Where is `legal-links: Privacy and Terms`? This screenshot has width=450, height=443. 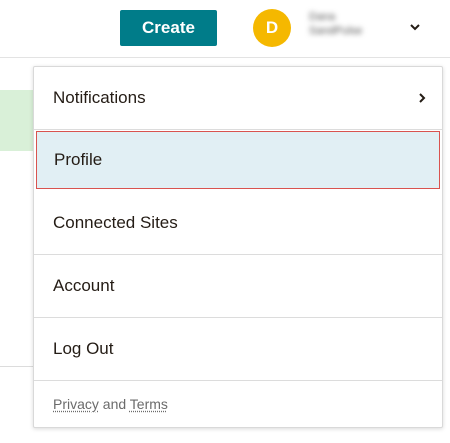 legal-links: Privacy and Terms is located at coordinates (110, 404).